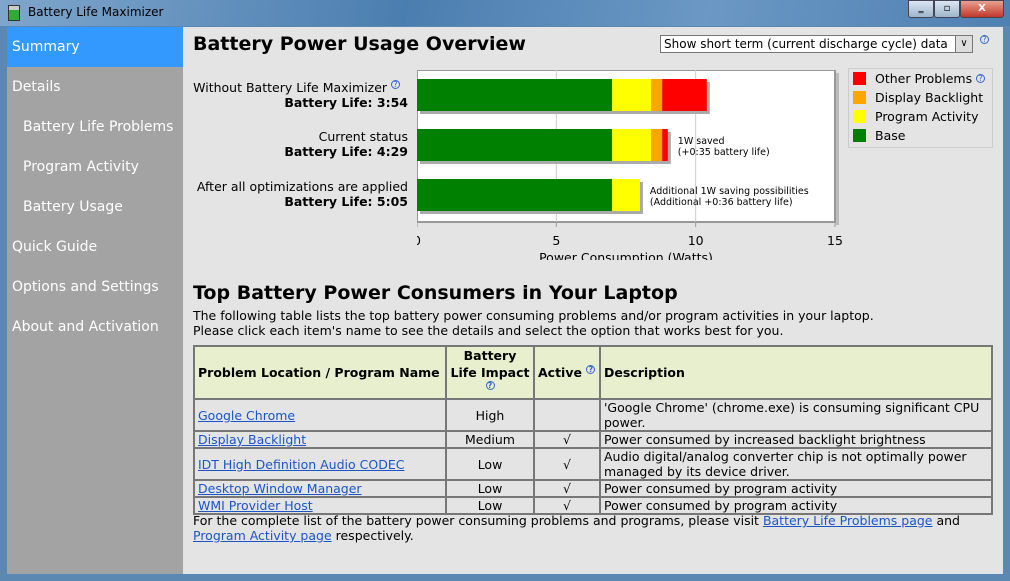 The image size is (1010, 581). I want to click on maximize-button: ▫, so click(947, 9).